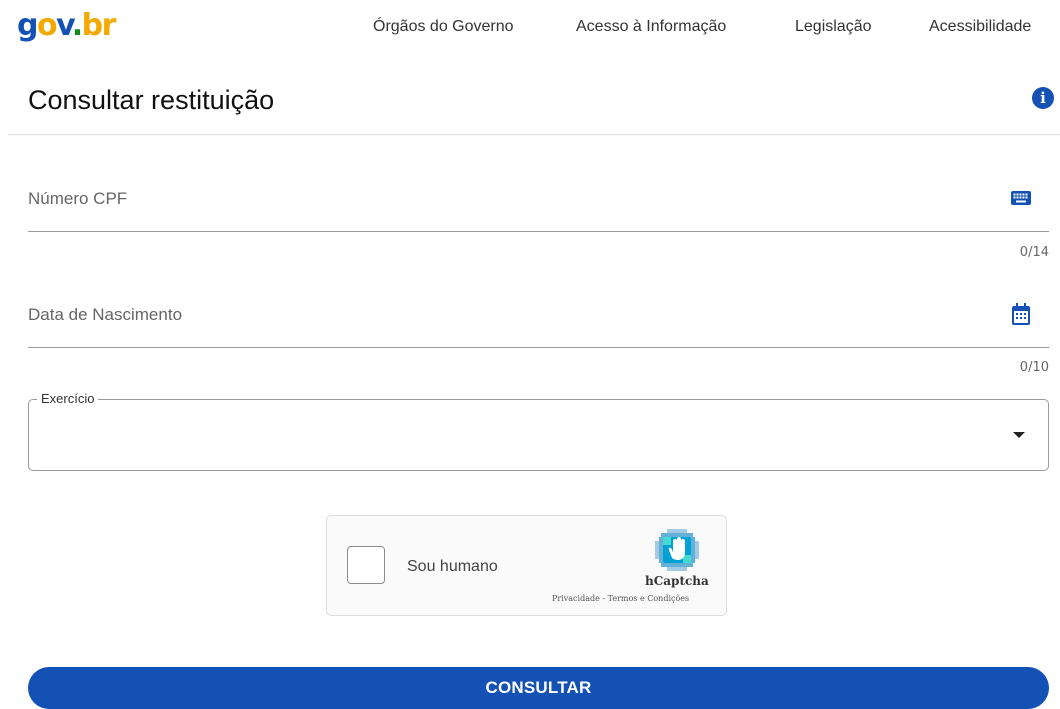  What do you see at coordinates (538, 347) in the screenshot?
I see `birthdate-underline` at bounding box center [538, 347].